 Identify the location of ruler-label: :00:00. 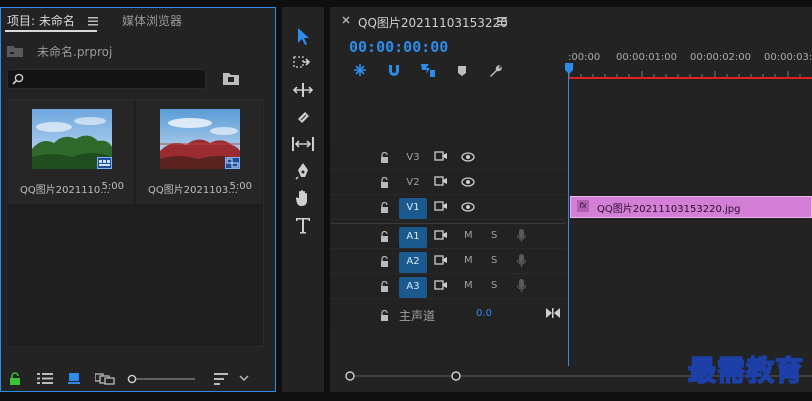
(584, 57).